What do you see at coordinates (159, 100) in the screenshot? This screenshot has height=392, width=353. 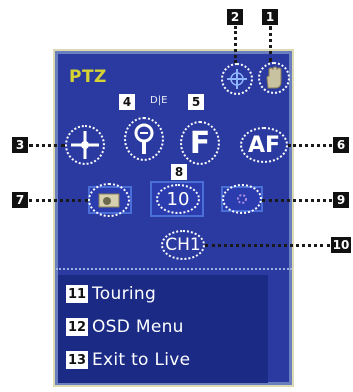 I see `faint-label: D|E` at bounding box center [159, 100].